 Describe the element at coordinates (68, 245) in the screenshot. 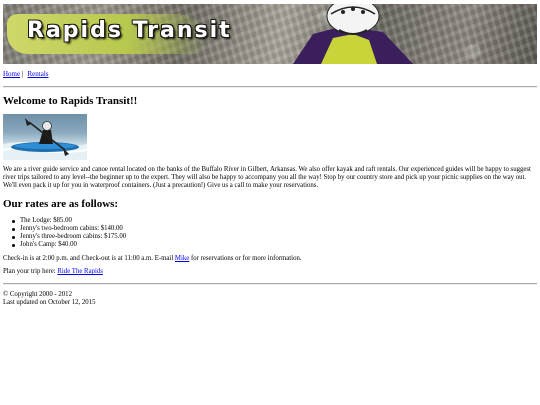

I see `rate-item: John's Camp: $40.00` at that location.